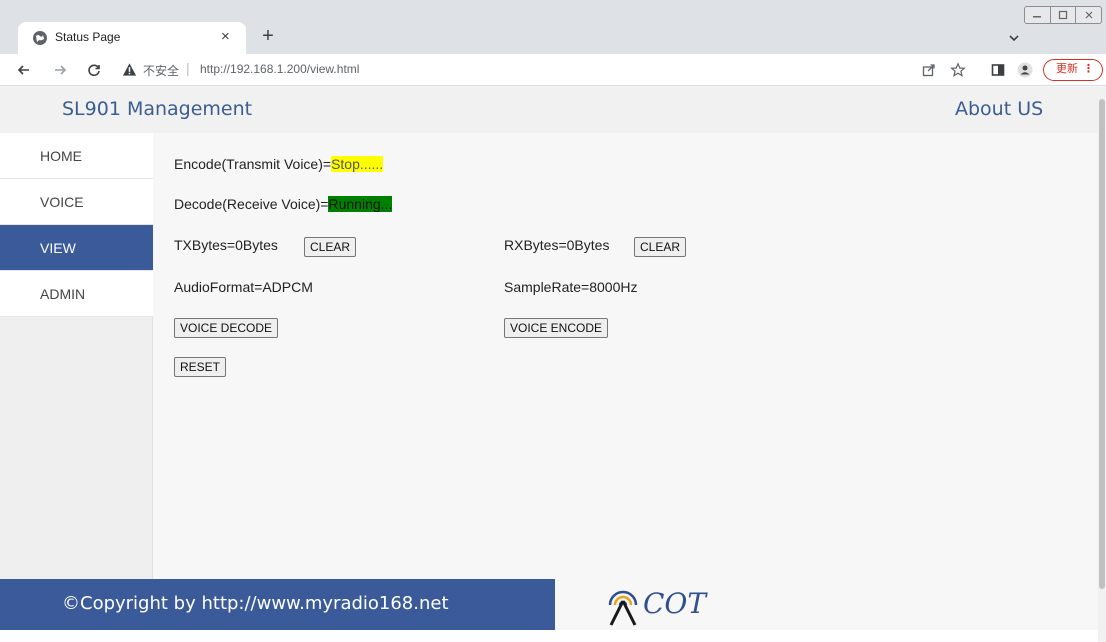  Describe the element at coordinates (268, 36) in the screenshot. I see `new-tab-button: +` at that location.